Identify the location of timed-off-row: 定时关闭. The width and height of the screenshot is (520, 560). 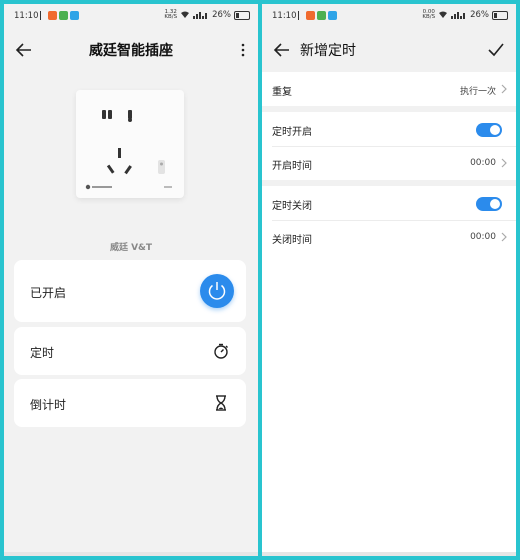
(389, 203).